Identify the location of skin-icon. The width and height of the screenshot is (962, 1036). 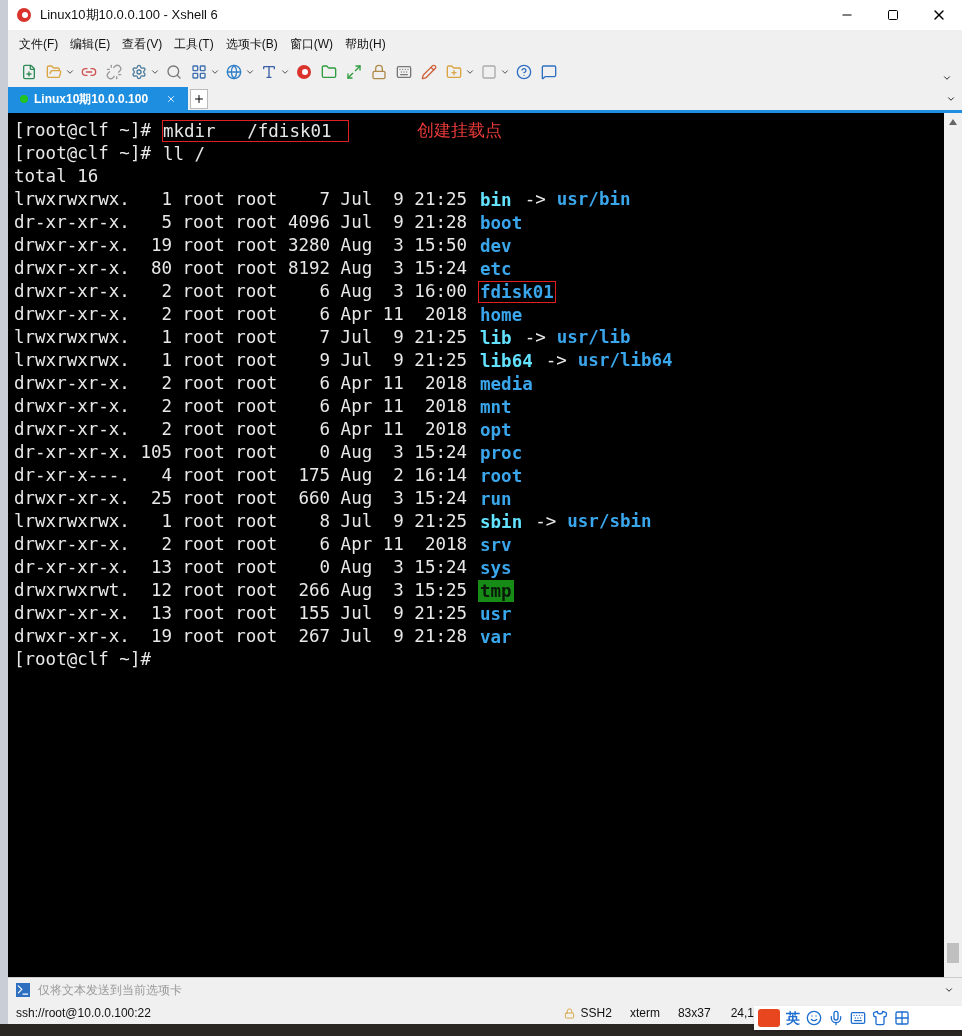
(880, 1018).